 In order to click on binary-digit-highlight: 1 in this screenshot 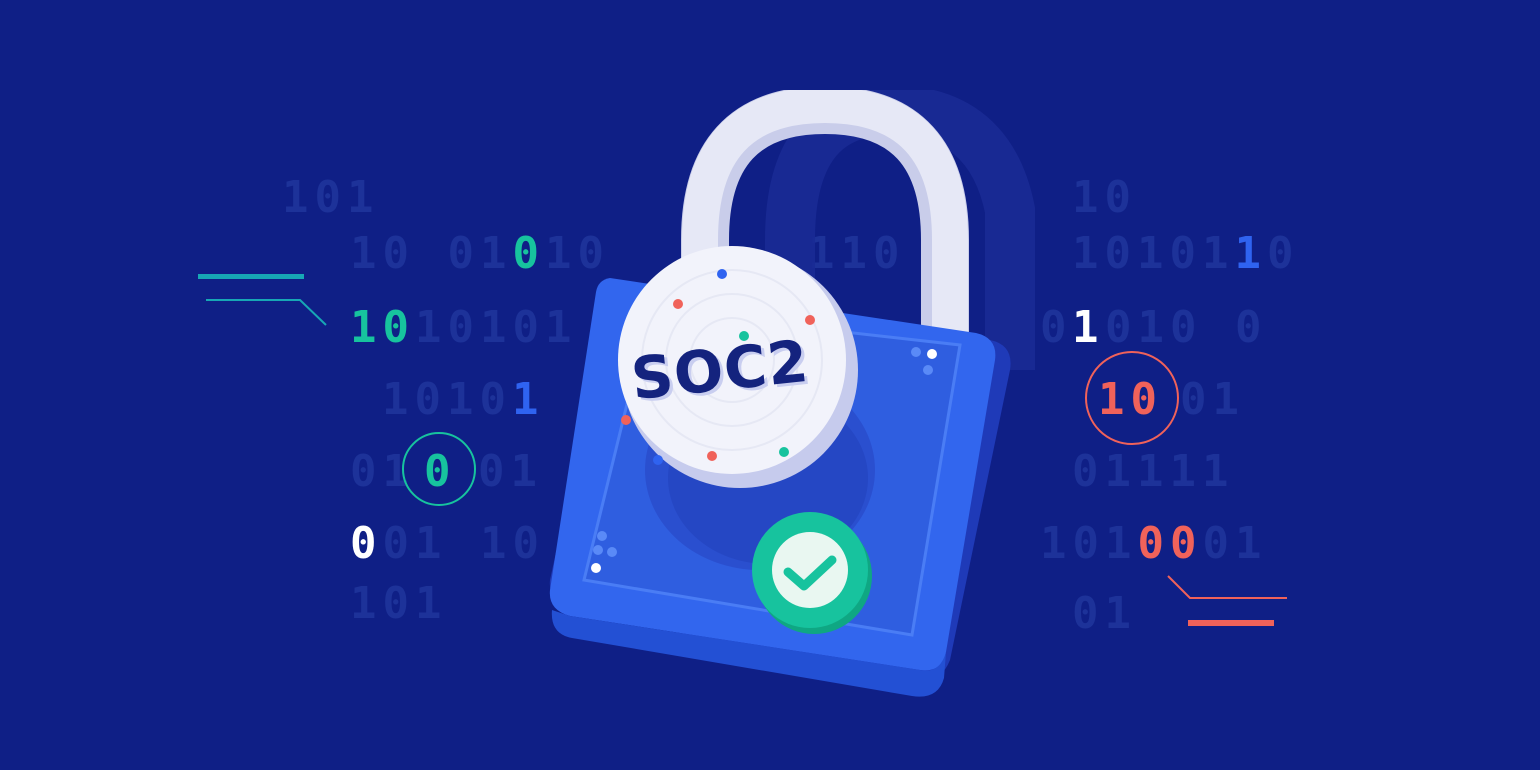, I will do `click(1250, 253)`.